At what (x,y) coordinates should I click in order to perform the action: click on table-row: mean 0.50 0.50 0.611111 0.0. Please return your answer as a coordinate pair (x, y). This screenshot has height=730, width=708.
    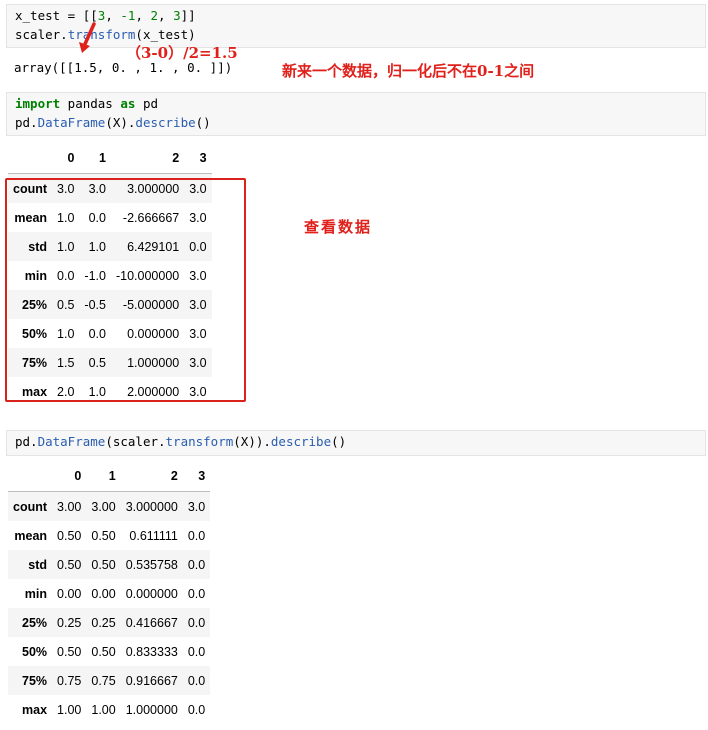
    Looking at the image, I should click on (109, 535).